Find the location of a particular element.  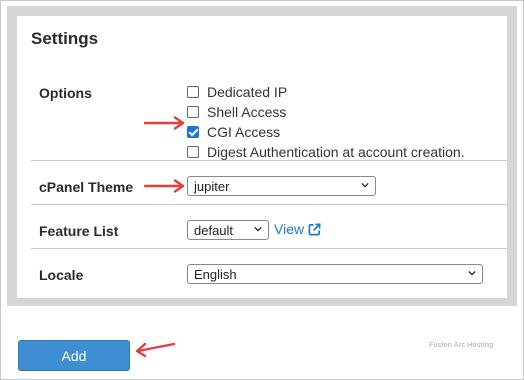

watermark: Fusion Arc Hosting is located at coordinates (461, 345).